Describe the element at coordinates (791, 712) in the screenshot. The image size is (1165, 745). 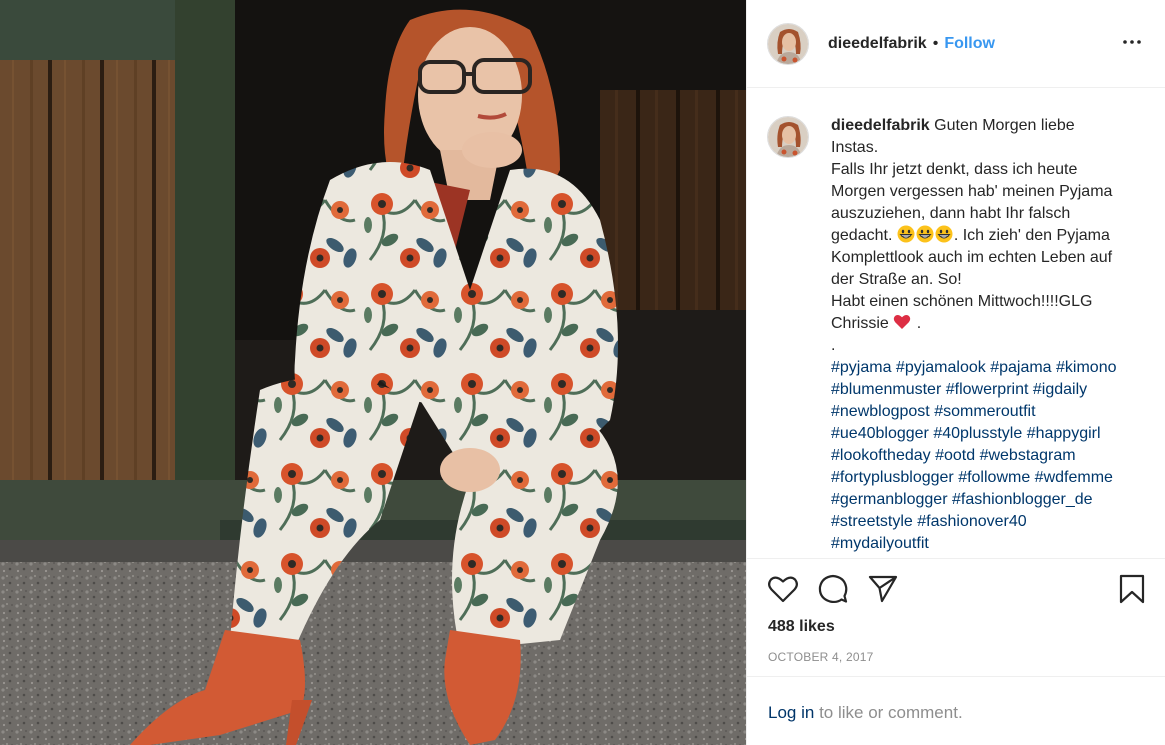
I see `login-link: Log in` at that location.